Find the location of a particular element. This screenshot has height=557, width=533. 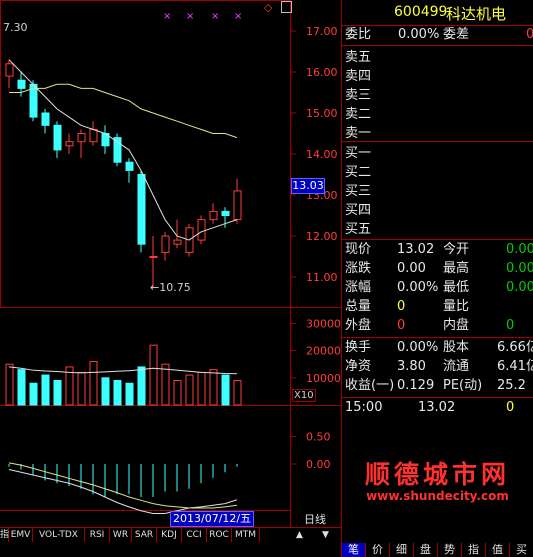

bottom-tab: 笔 is located at coordinates (354, 550).